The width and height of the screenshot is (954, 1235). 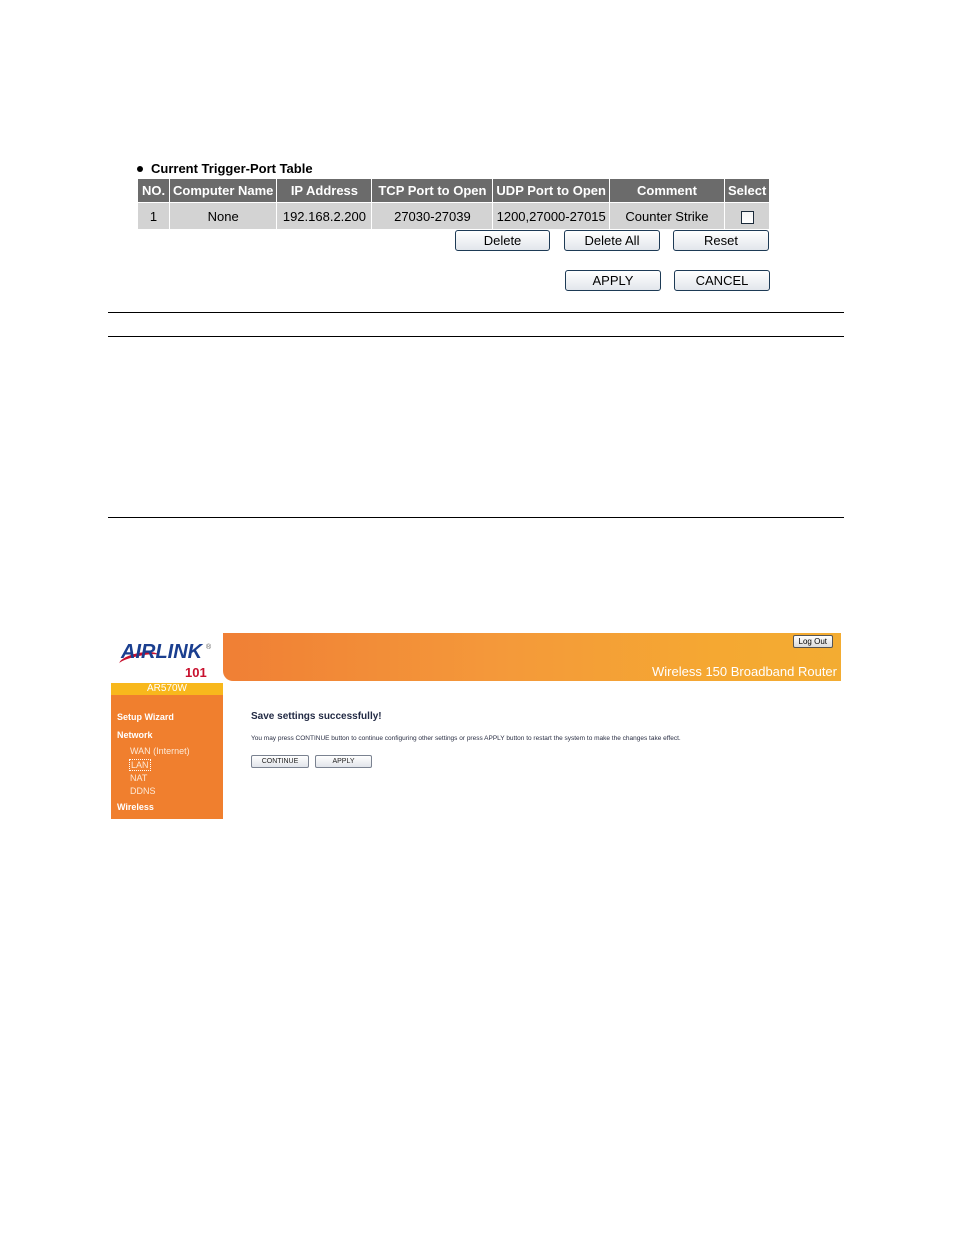 I want to click on cell-ip-address: 192.168.2.200, so click(x=324, y=215).